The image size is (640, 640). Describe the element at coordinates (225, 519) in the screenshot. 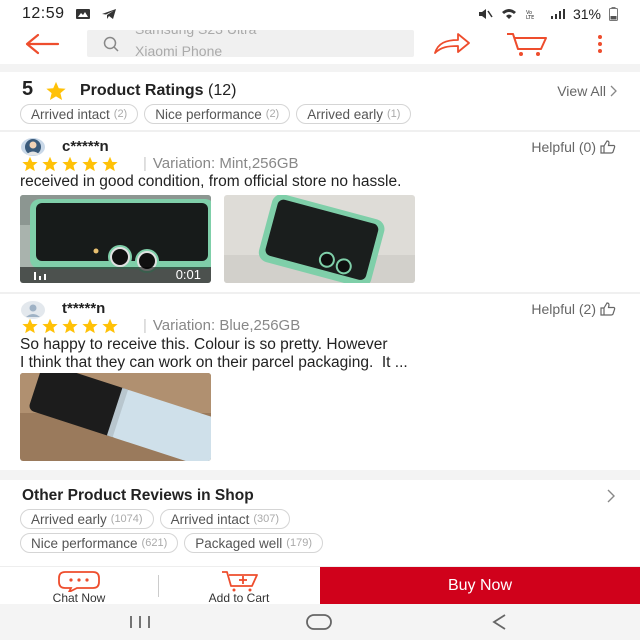

I see `chip-arrived-intact: Arrived intact (307)` at that location.